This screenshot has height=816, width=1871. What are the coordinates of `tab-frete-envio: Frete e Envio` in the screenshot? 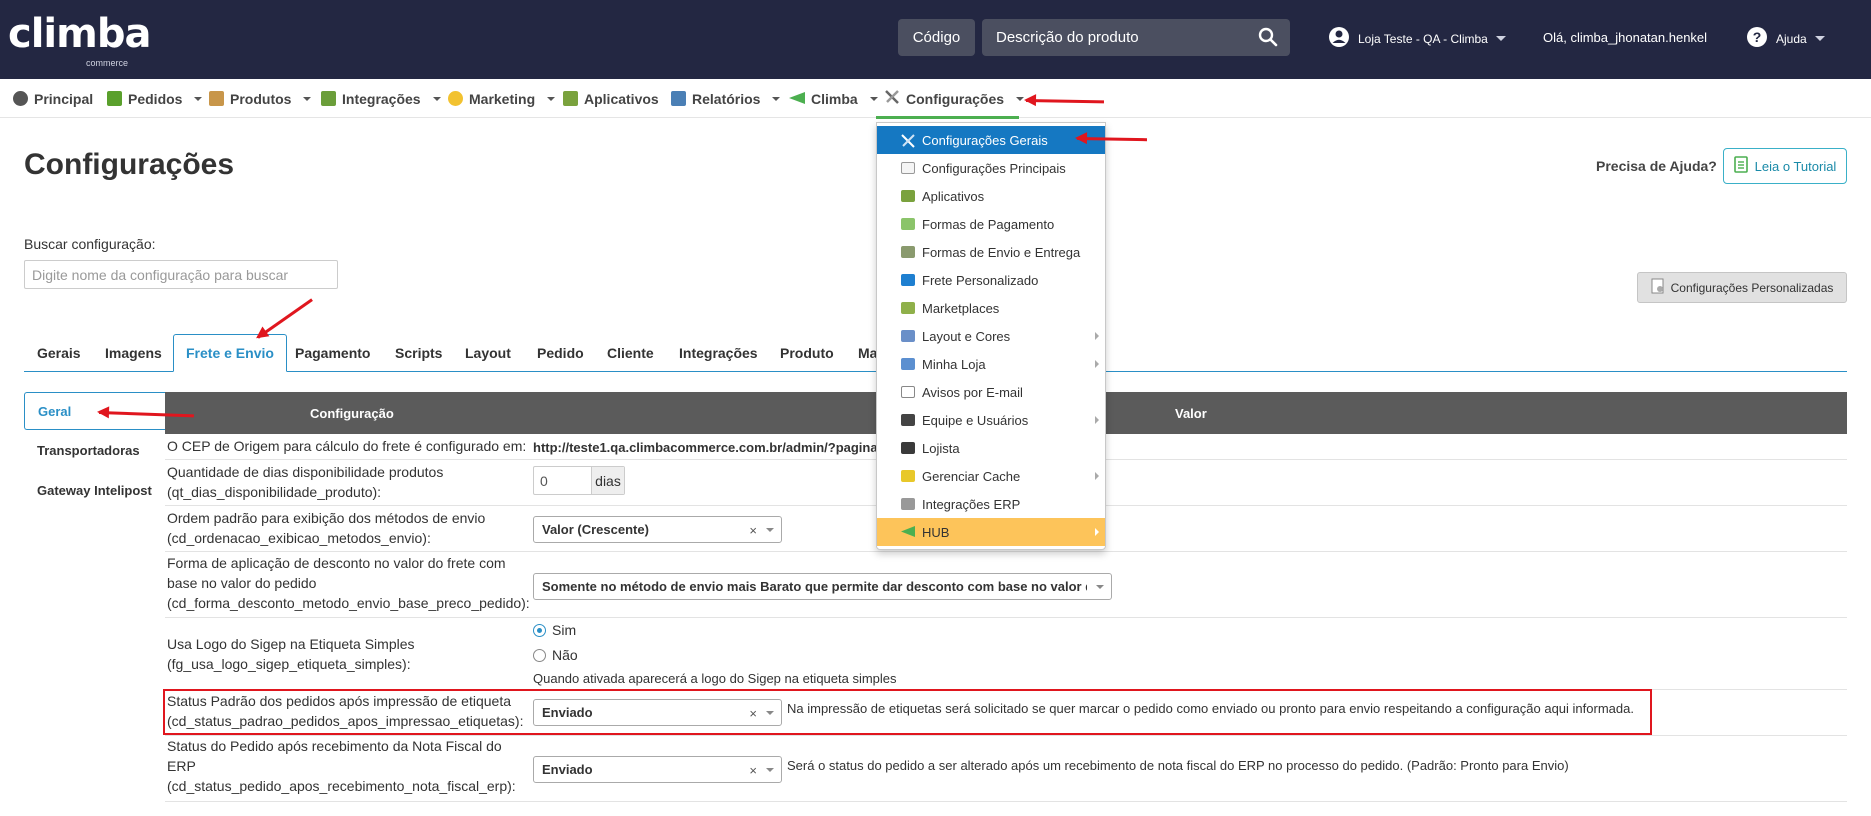 It's located at (230, 353).